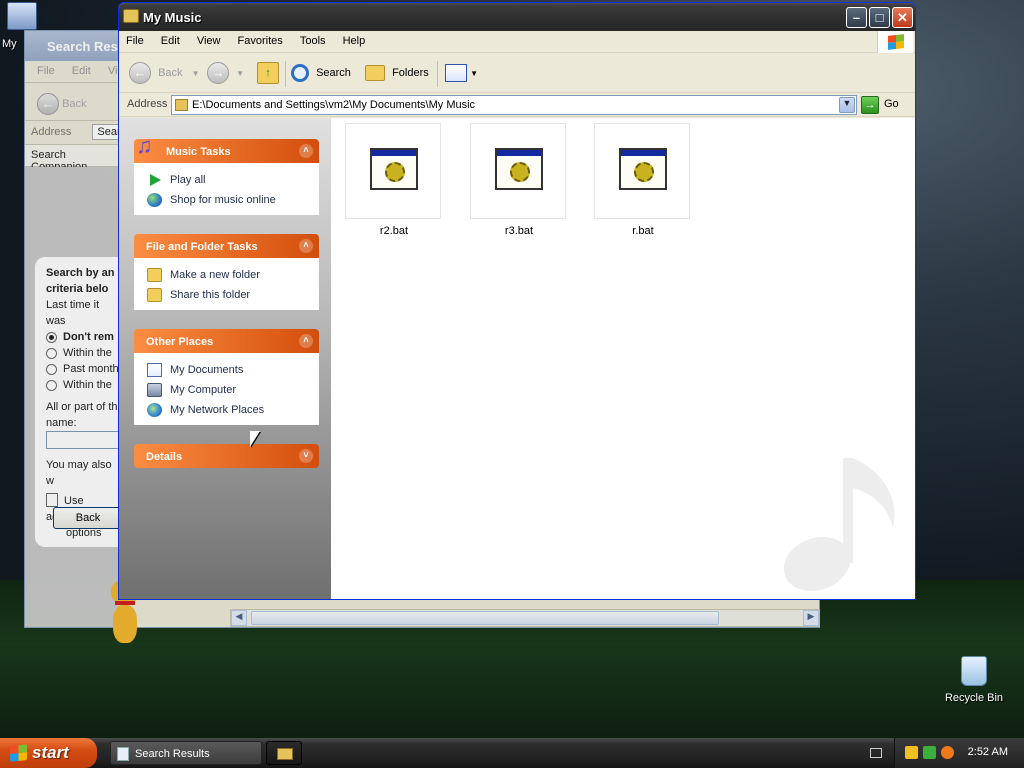  I want to click on toolbar: ← Back ▼ → ▼ ↑ Search Folders ▼, so click(517, 73).